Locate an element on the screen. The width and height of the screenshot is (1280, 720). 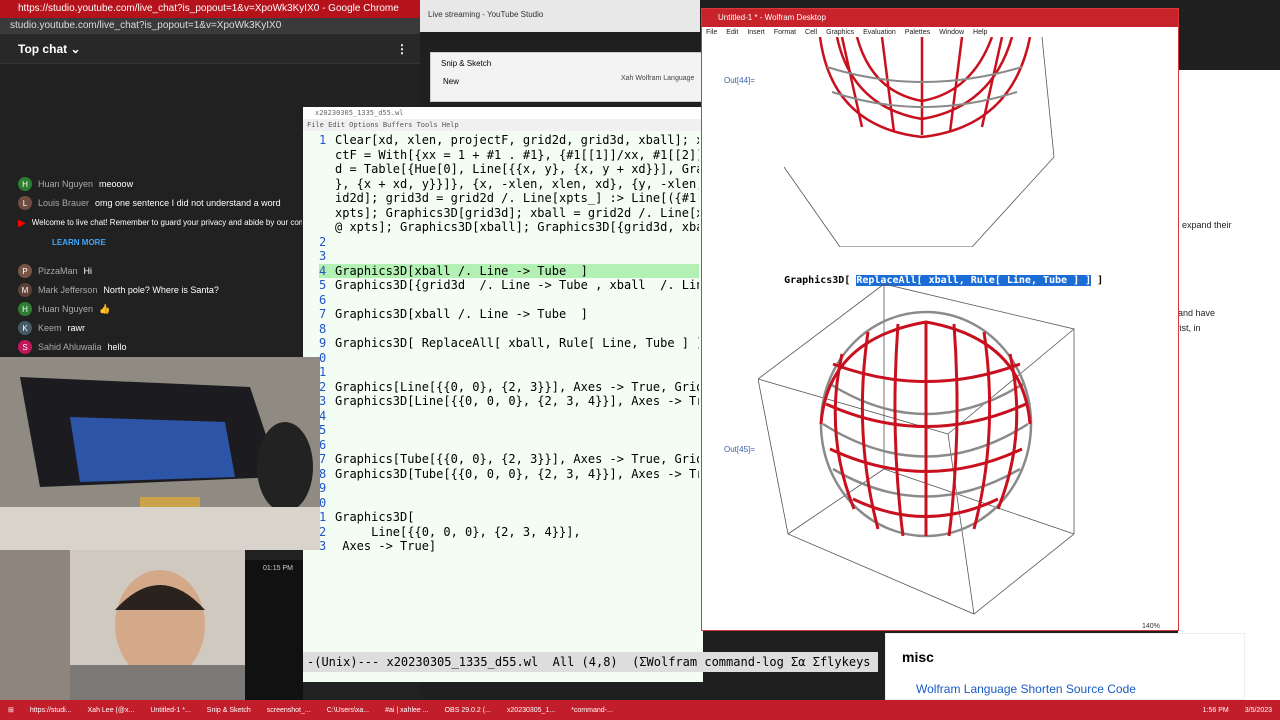
code-line: 4 Graphics3D[xball /. Line -> Tube ] is located at coordinates (509, 270).